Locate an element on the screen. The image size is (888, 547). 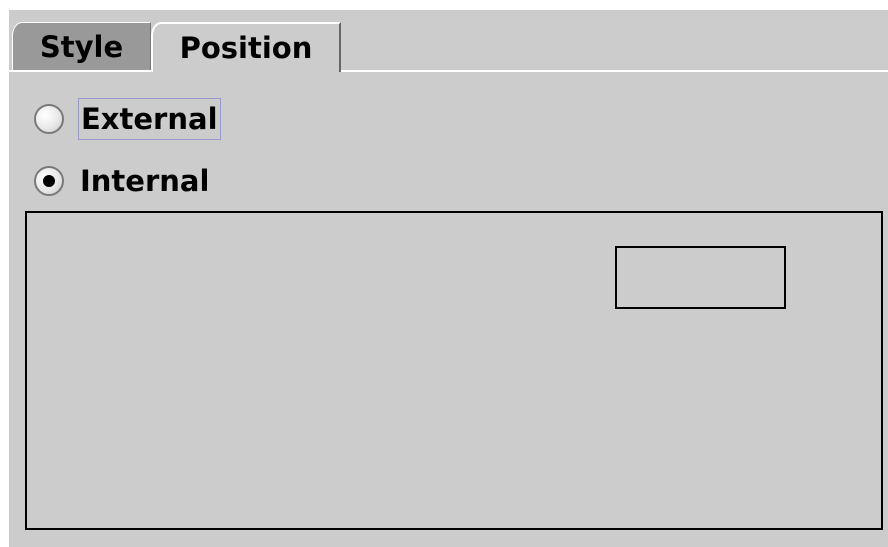
legend-position-box is located at coordinates (700, 277).